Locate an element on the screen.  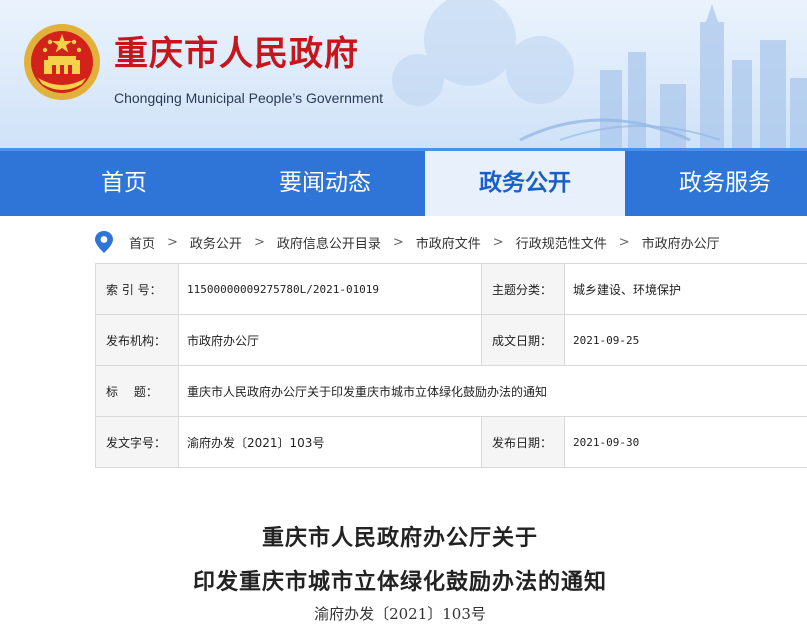
document-number-label: 发文字号： is located at coordinates (137, 442).